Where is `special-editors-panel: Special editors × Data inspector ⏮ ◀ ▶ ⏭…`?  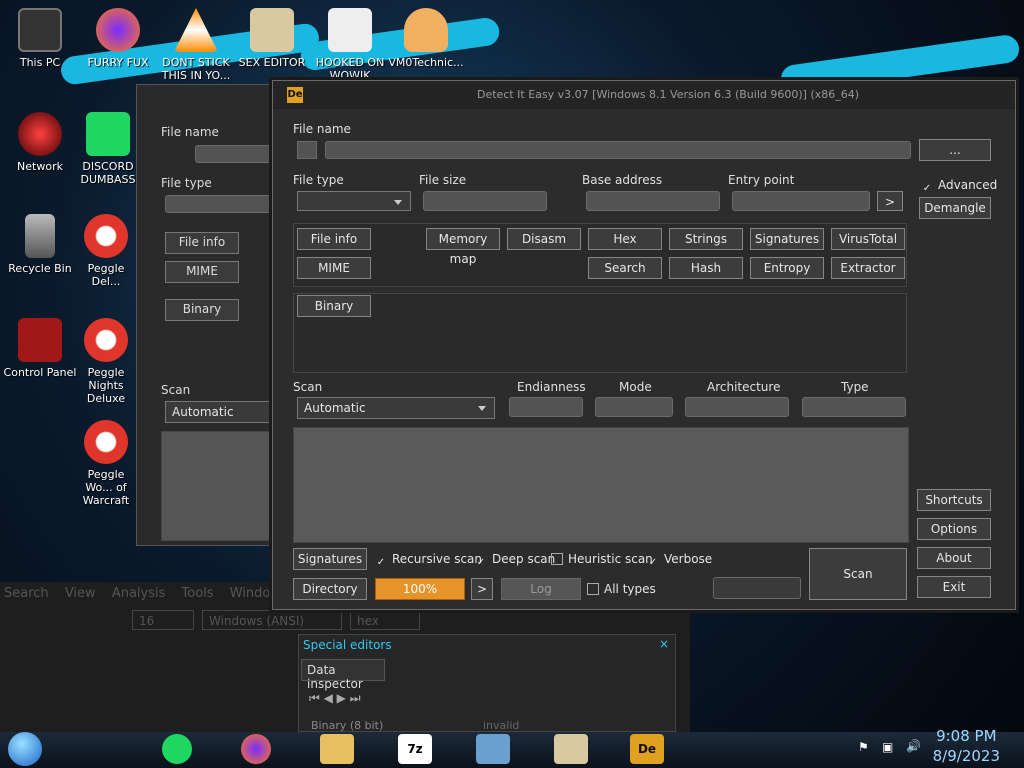 special-editors-panel: Special editors × Data inspector ⏮ ◀ ▶ ⏭… is located at coordinates (487, 683).